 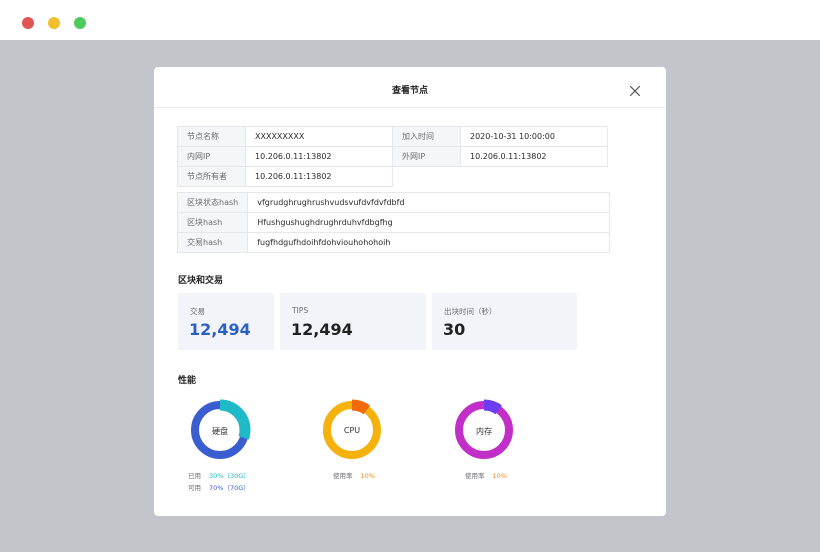 I want to click on disk-used-label: 已用, so click(x=194, y=476).